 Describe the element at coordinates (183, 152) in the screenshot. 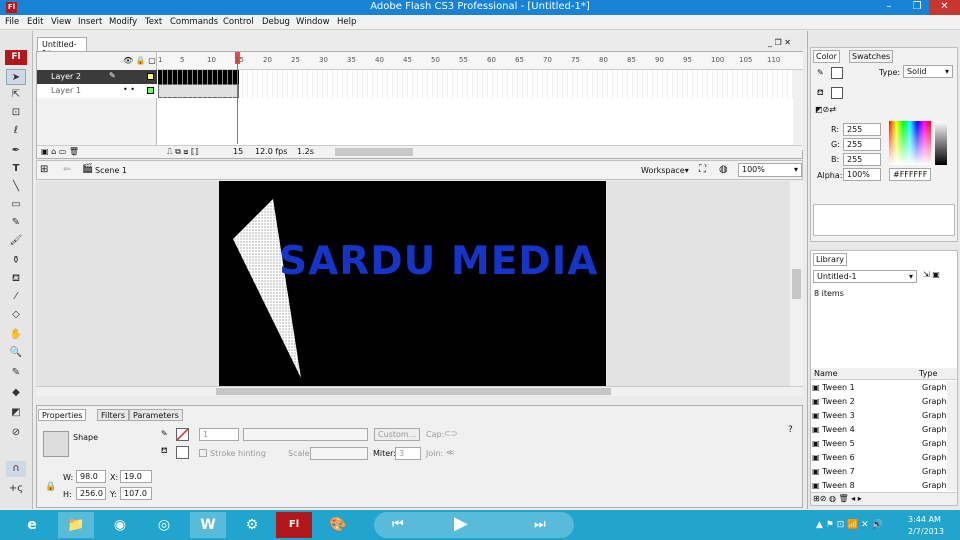

I see `onion-skin-icons: ⎍ ⧉ ⧈ ⟦⟧` at that location.